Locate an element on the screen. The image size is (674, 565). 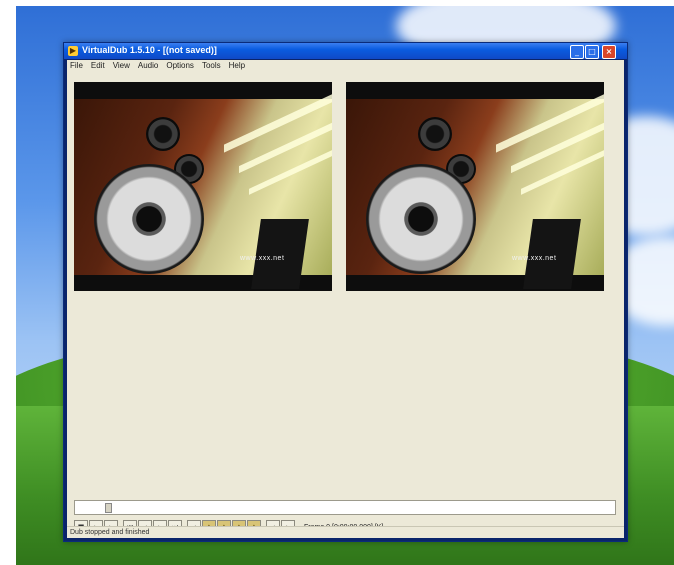
menu-view: View is located at coordinates (121, 66).